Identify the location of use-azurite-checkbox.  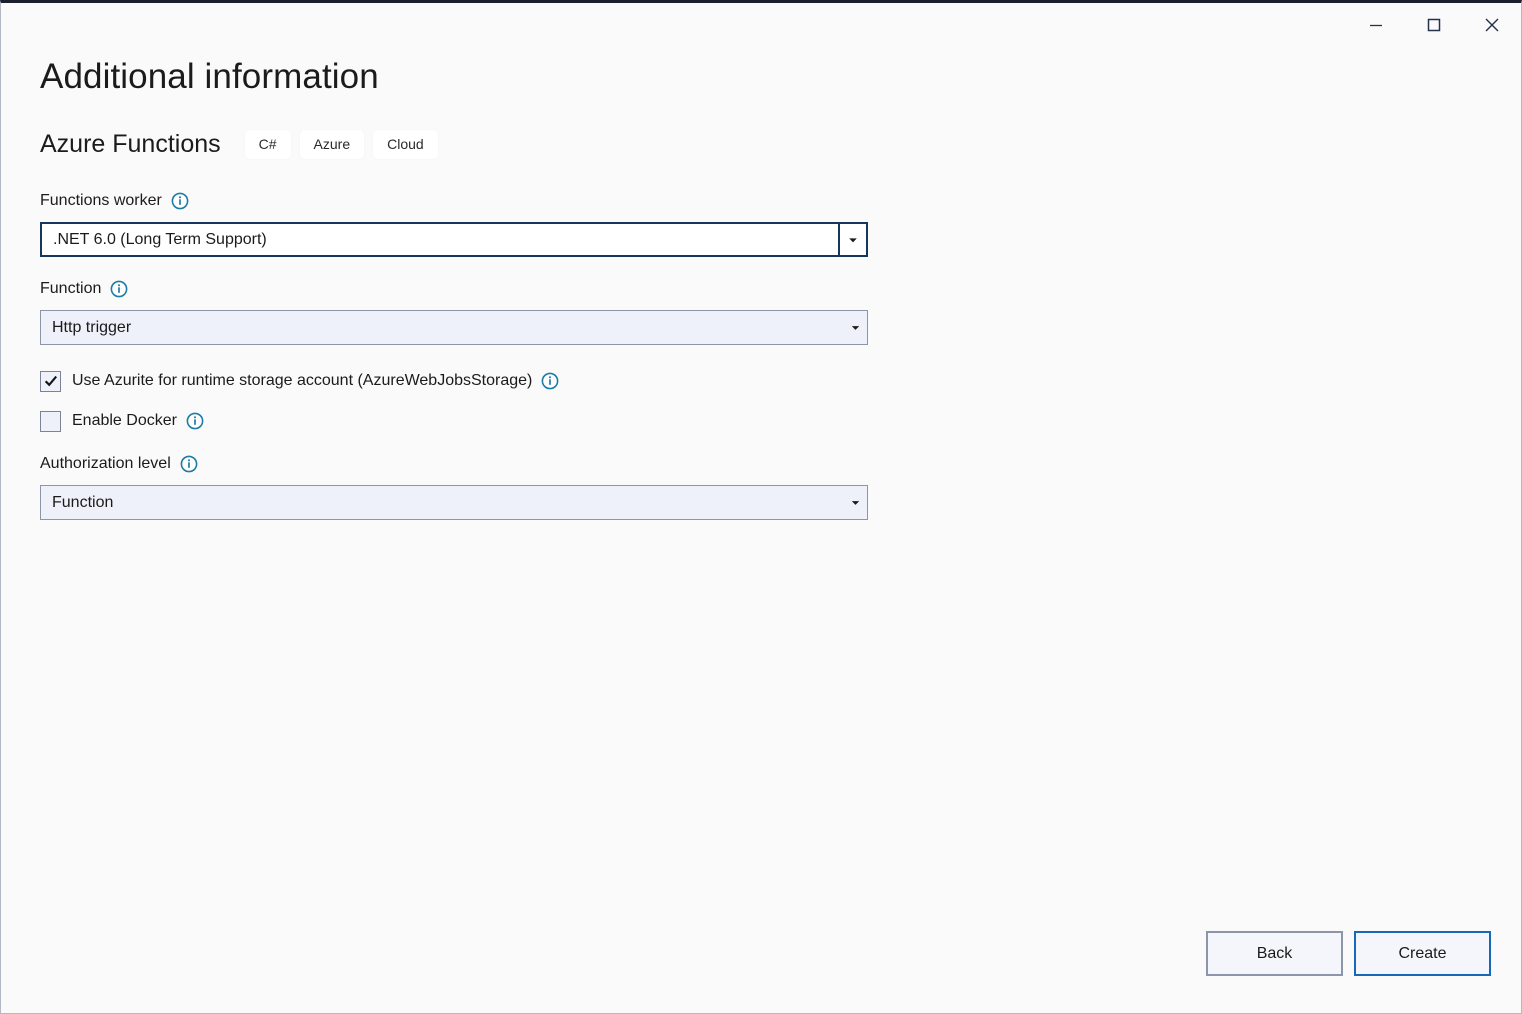
(50, 381).